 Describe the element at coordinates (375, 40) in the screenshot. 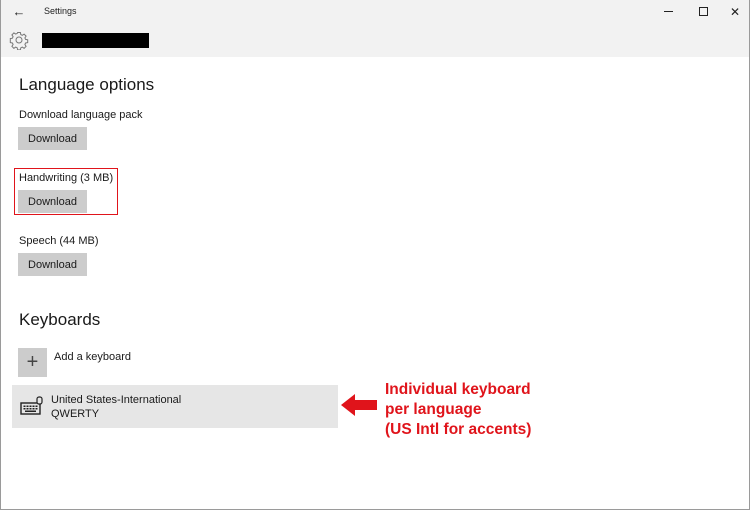

I see `page-header` at that location.